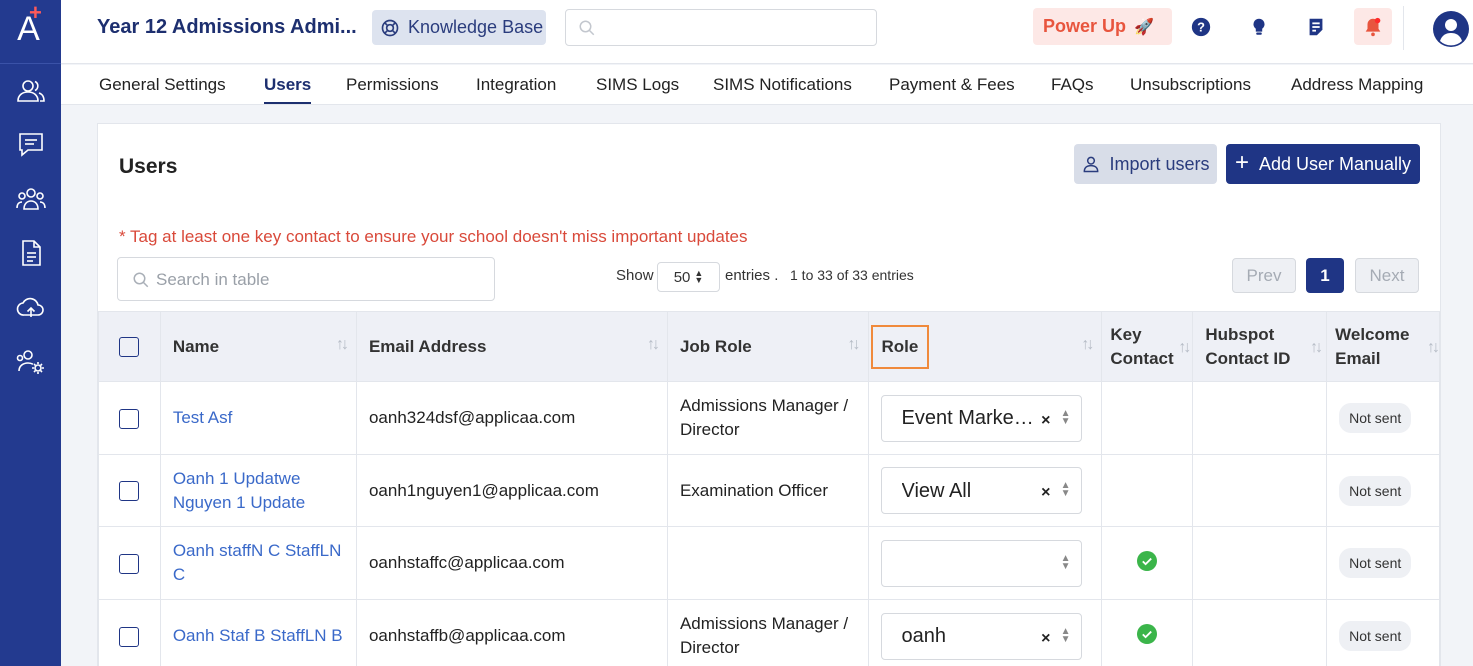 This screenshot has width=1473, height=666. I want to click on topbar-divider, so click(1403, 28).